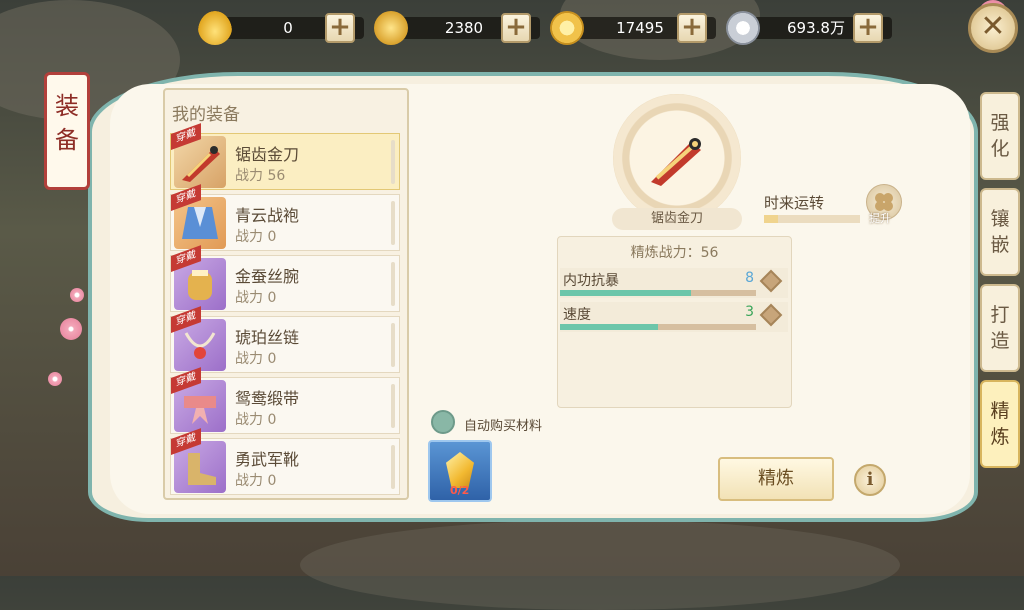  I want to click on tab-label-char: 强, so click(1000, 123).